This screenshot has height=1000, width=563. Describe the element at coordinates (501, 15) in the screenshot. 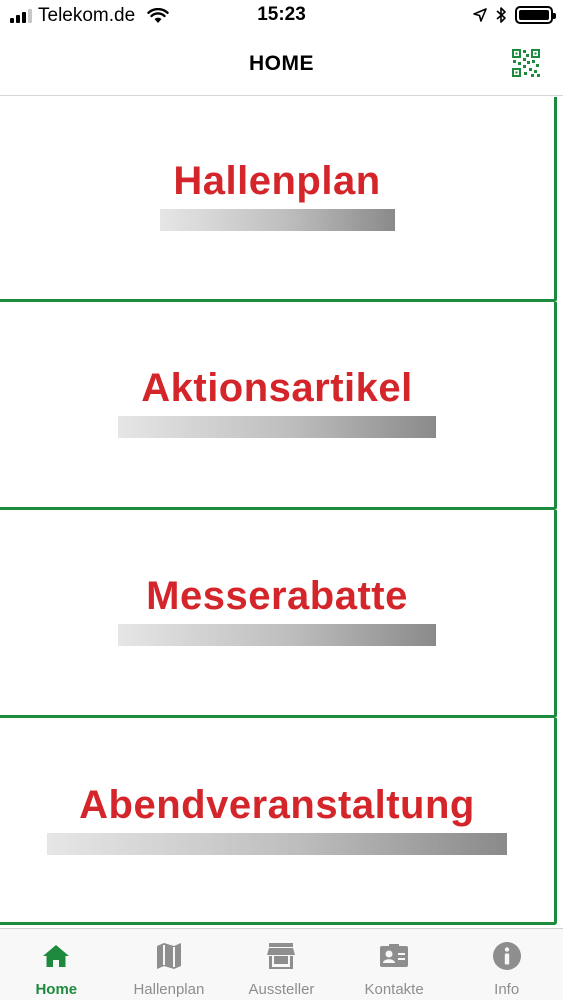

I see `bluetooth-icon` at that location.